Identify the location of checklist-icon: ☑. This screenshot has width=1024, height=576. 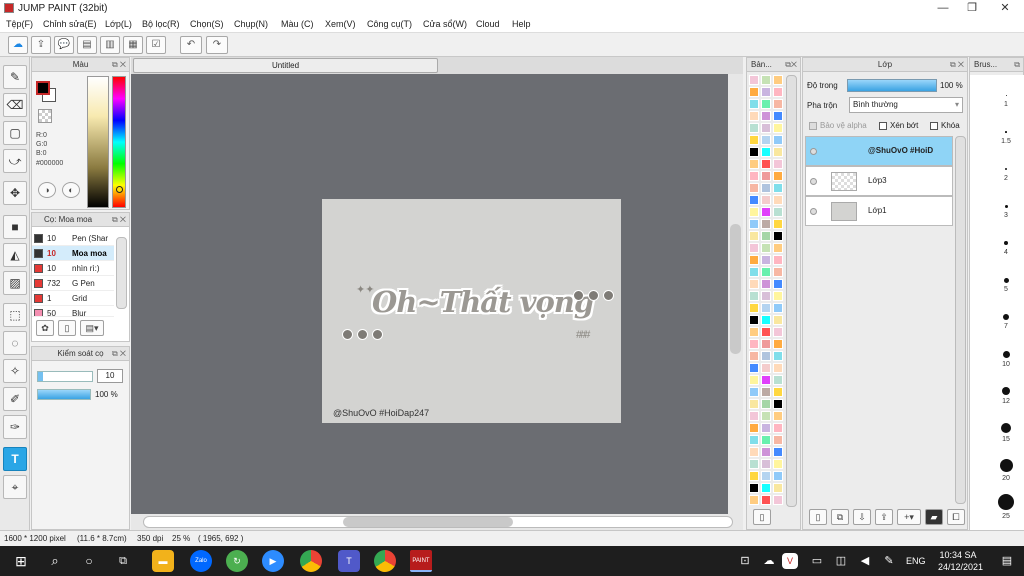
(156, 45).